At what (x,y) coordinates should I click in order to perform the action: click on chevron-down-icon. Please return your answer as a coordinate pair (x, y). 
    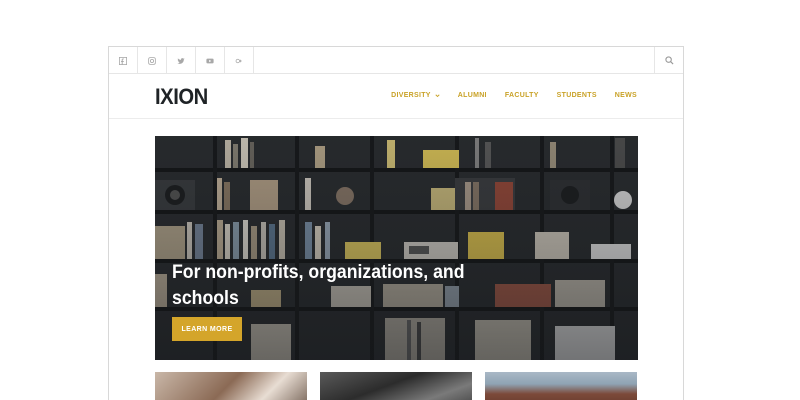
    Looking at the image, I should click on (437, 96).